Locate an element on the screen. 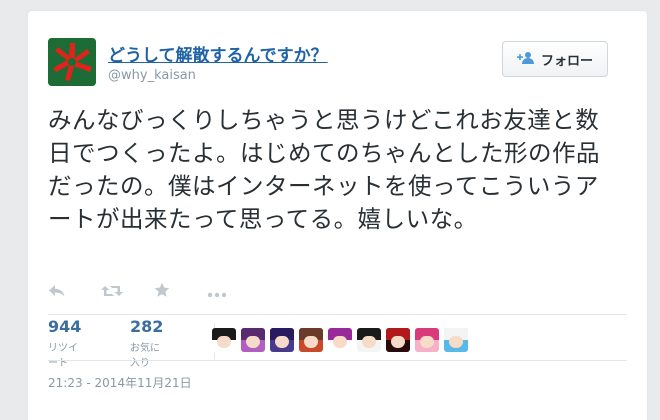 This screenshot has height=420, width=660. favorite-count: 282 is located at coordinates (147, 326).